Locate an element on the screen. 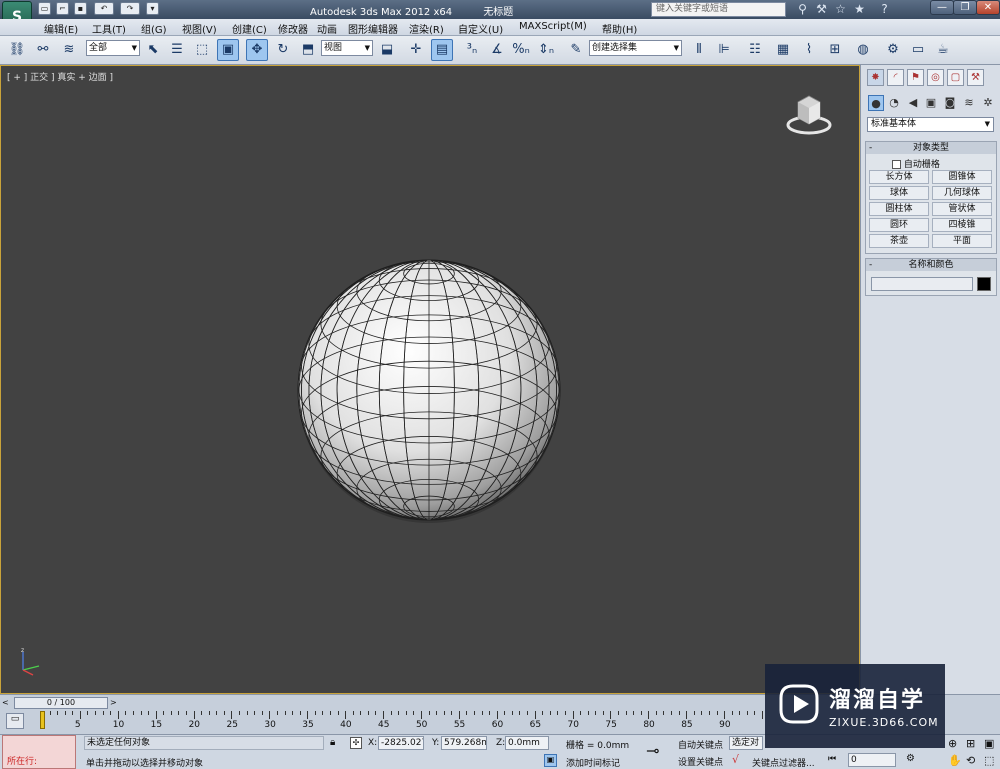 The width and height of the screenshot is (1000, 769). mirror-icon: ⫴ is located at coordinates (699, 50).